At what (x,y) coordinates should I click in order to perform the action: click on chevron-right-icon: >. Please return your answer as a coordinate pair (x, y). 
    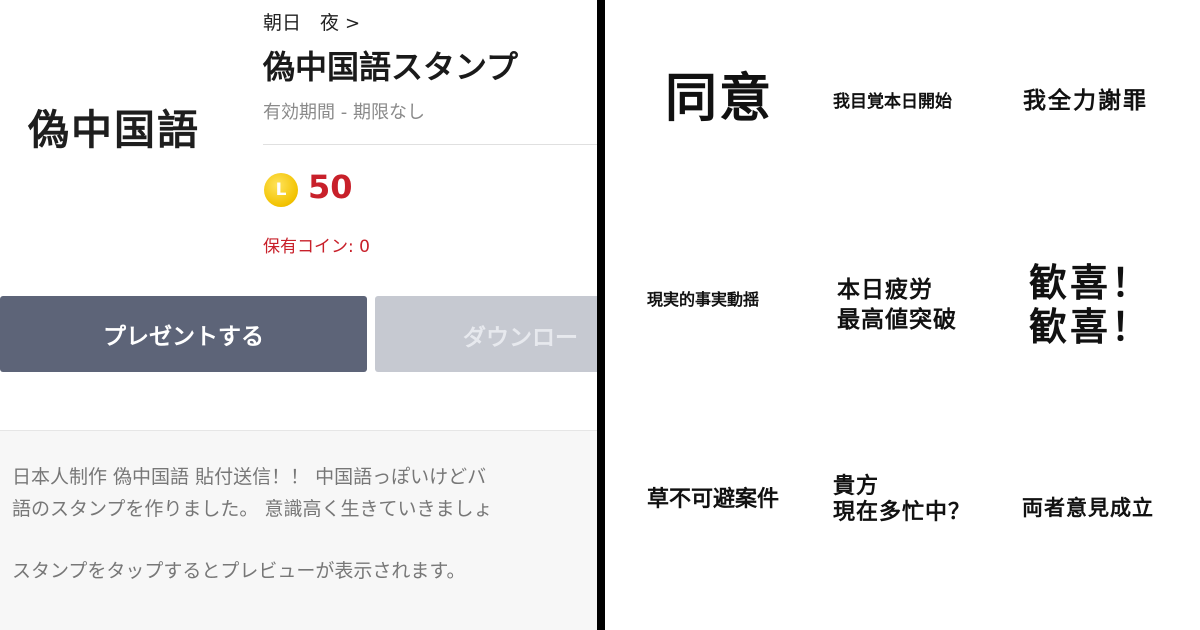
    Looking at the image, I should click on (353, 23).